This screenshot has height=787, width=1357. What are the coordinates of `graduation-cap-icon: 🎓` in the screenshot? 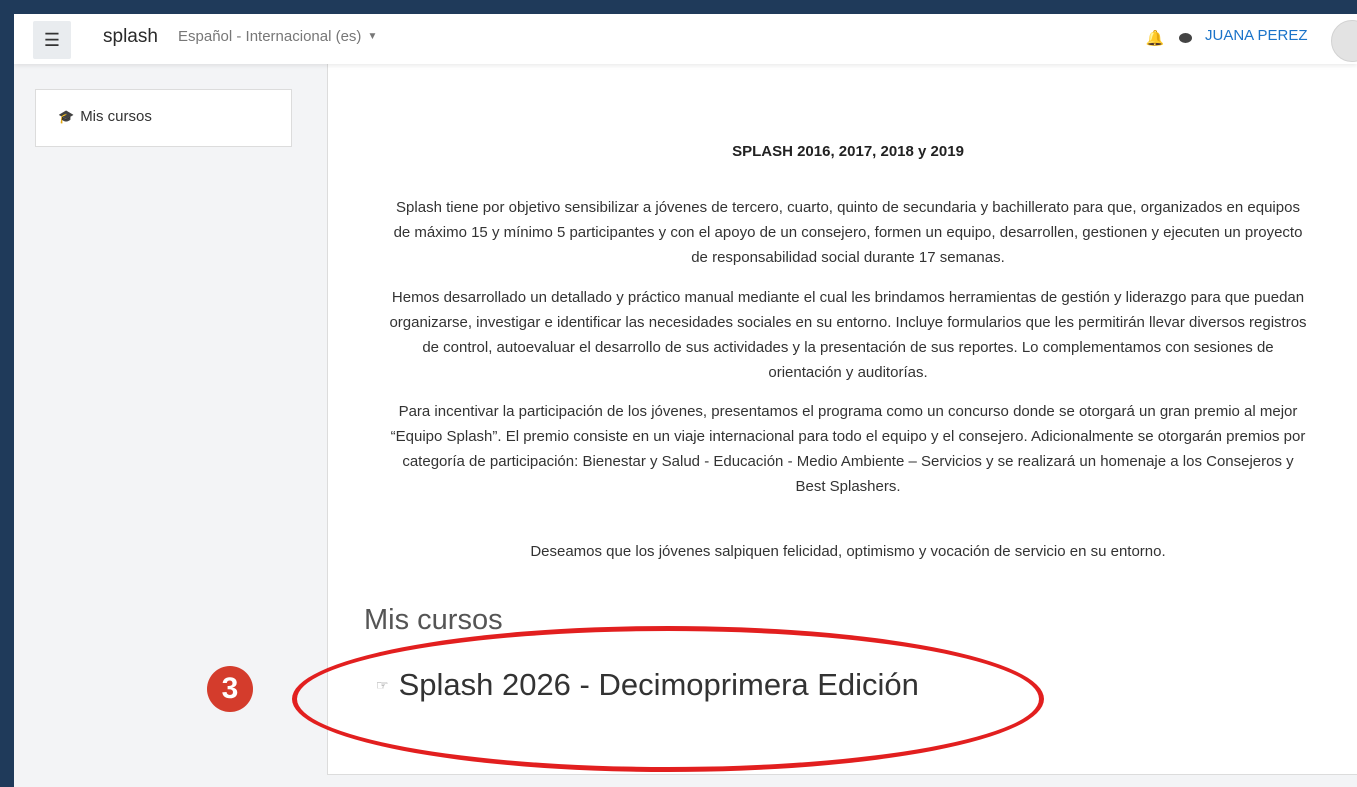 It's located at (66, 116).